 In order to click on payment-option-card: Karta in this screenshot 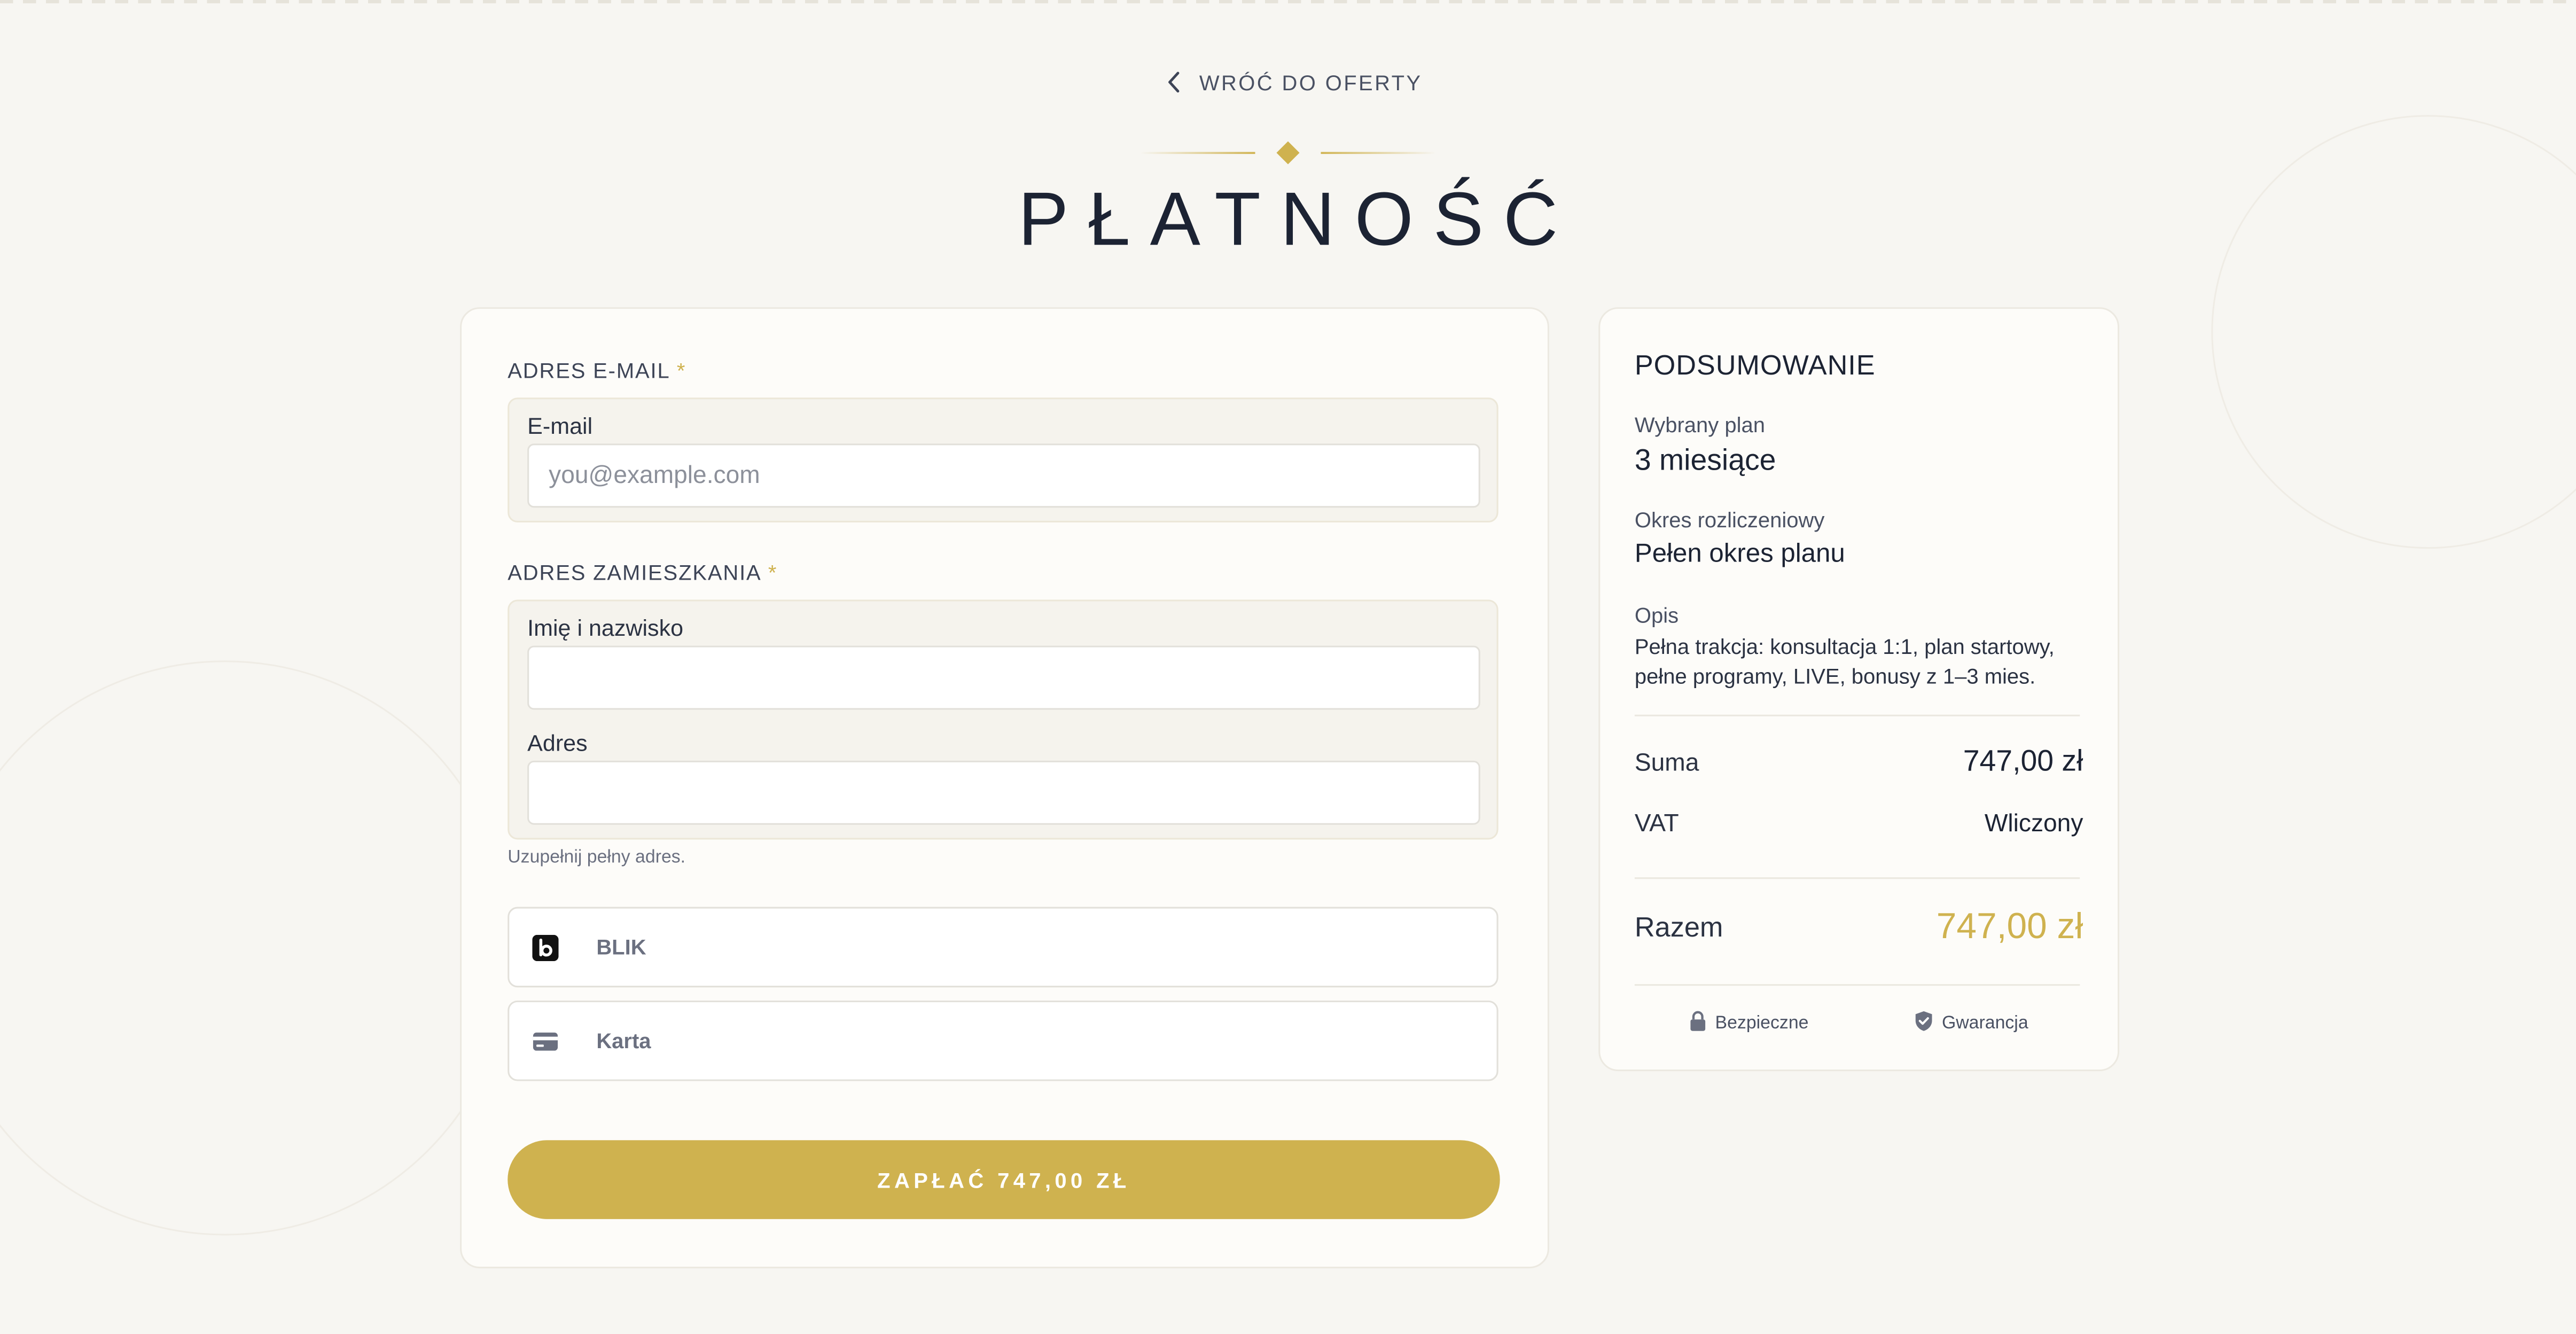, I will do `click(1003, 1040)`.